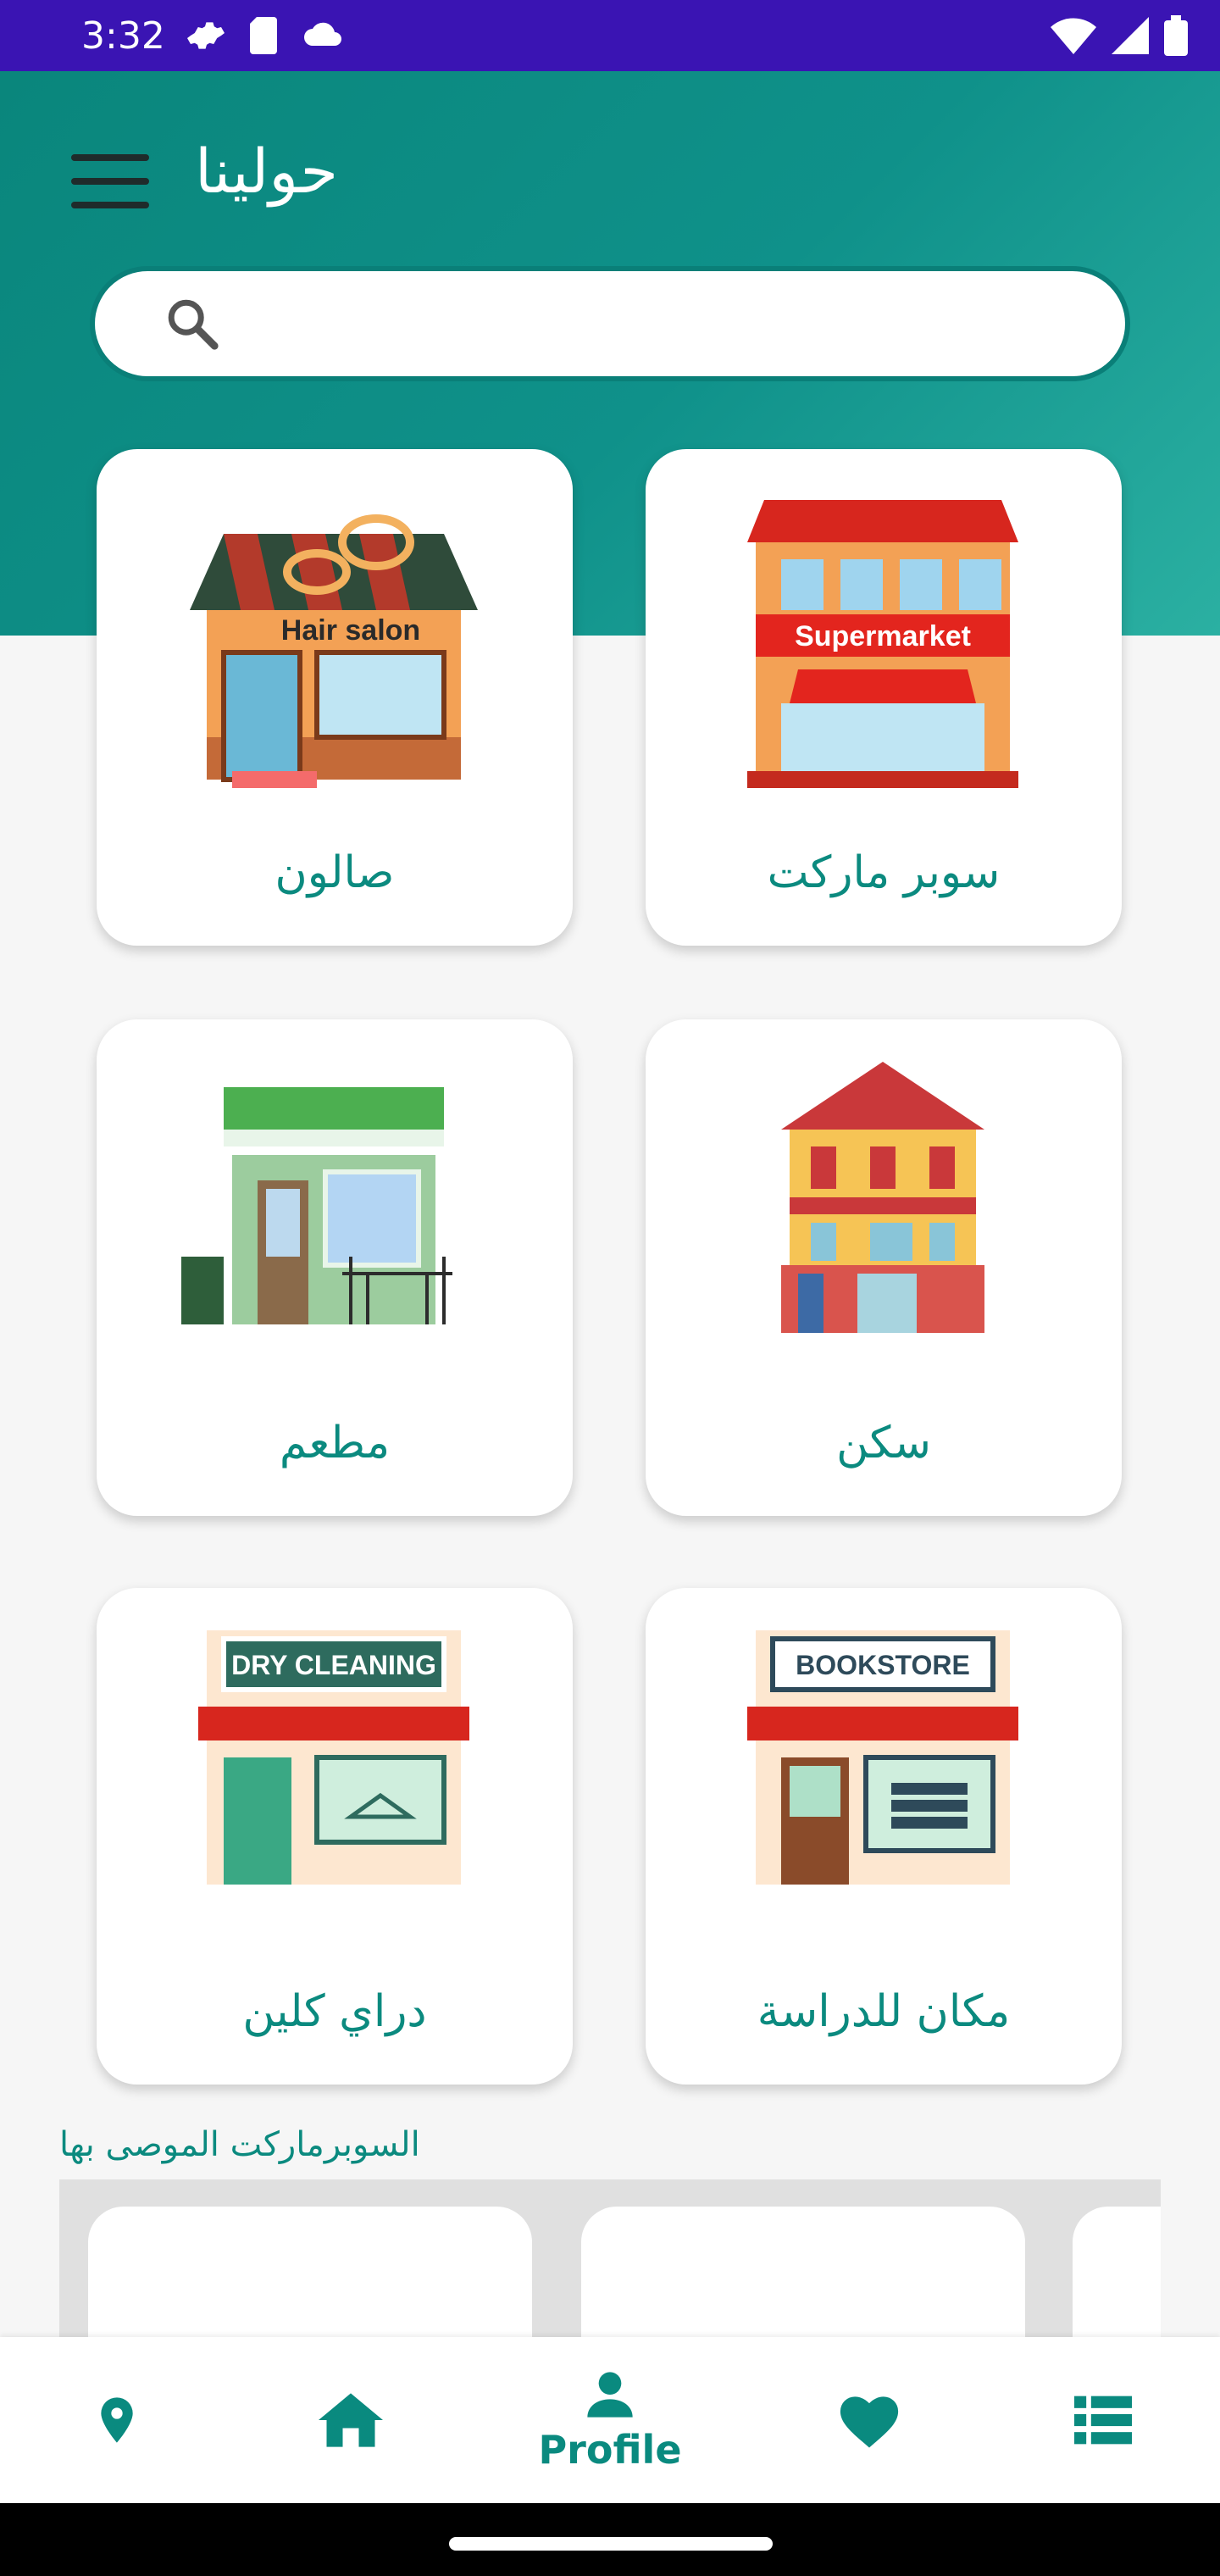 This screenshot has height=2576, width=1220. I want to click on nav-home, so click(350, 2420).